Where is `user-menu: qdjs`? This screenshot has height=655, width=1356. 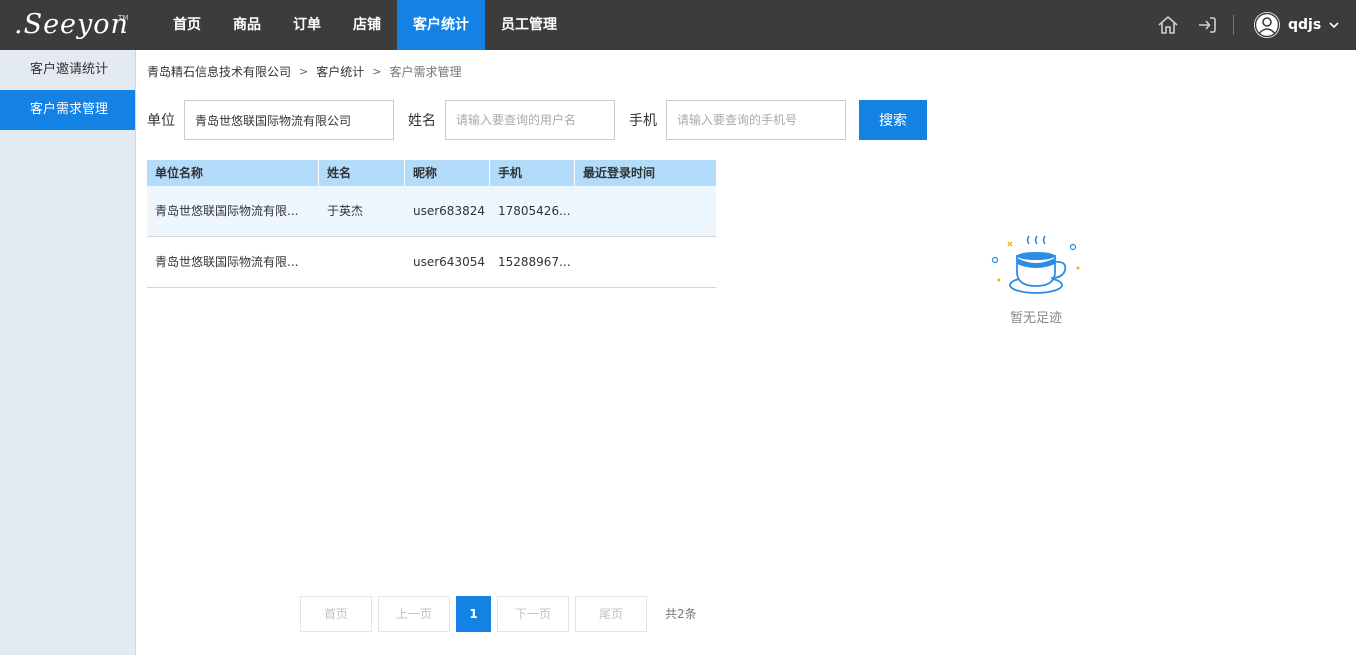
user-menu: qdjs is located at coordinates (1296, 25).